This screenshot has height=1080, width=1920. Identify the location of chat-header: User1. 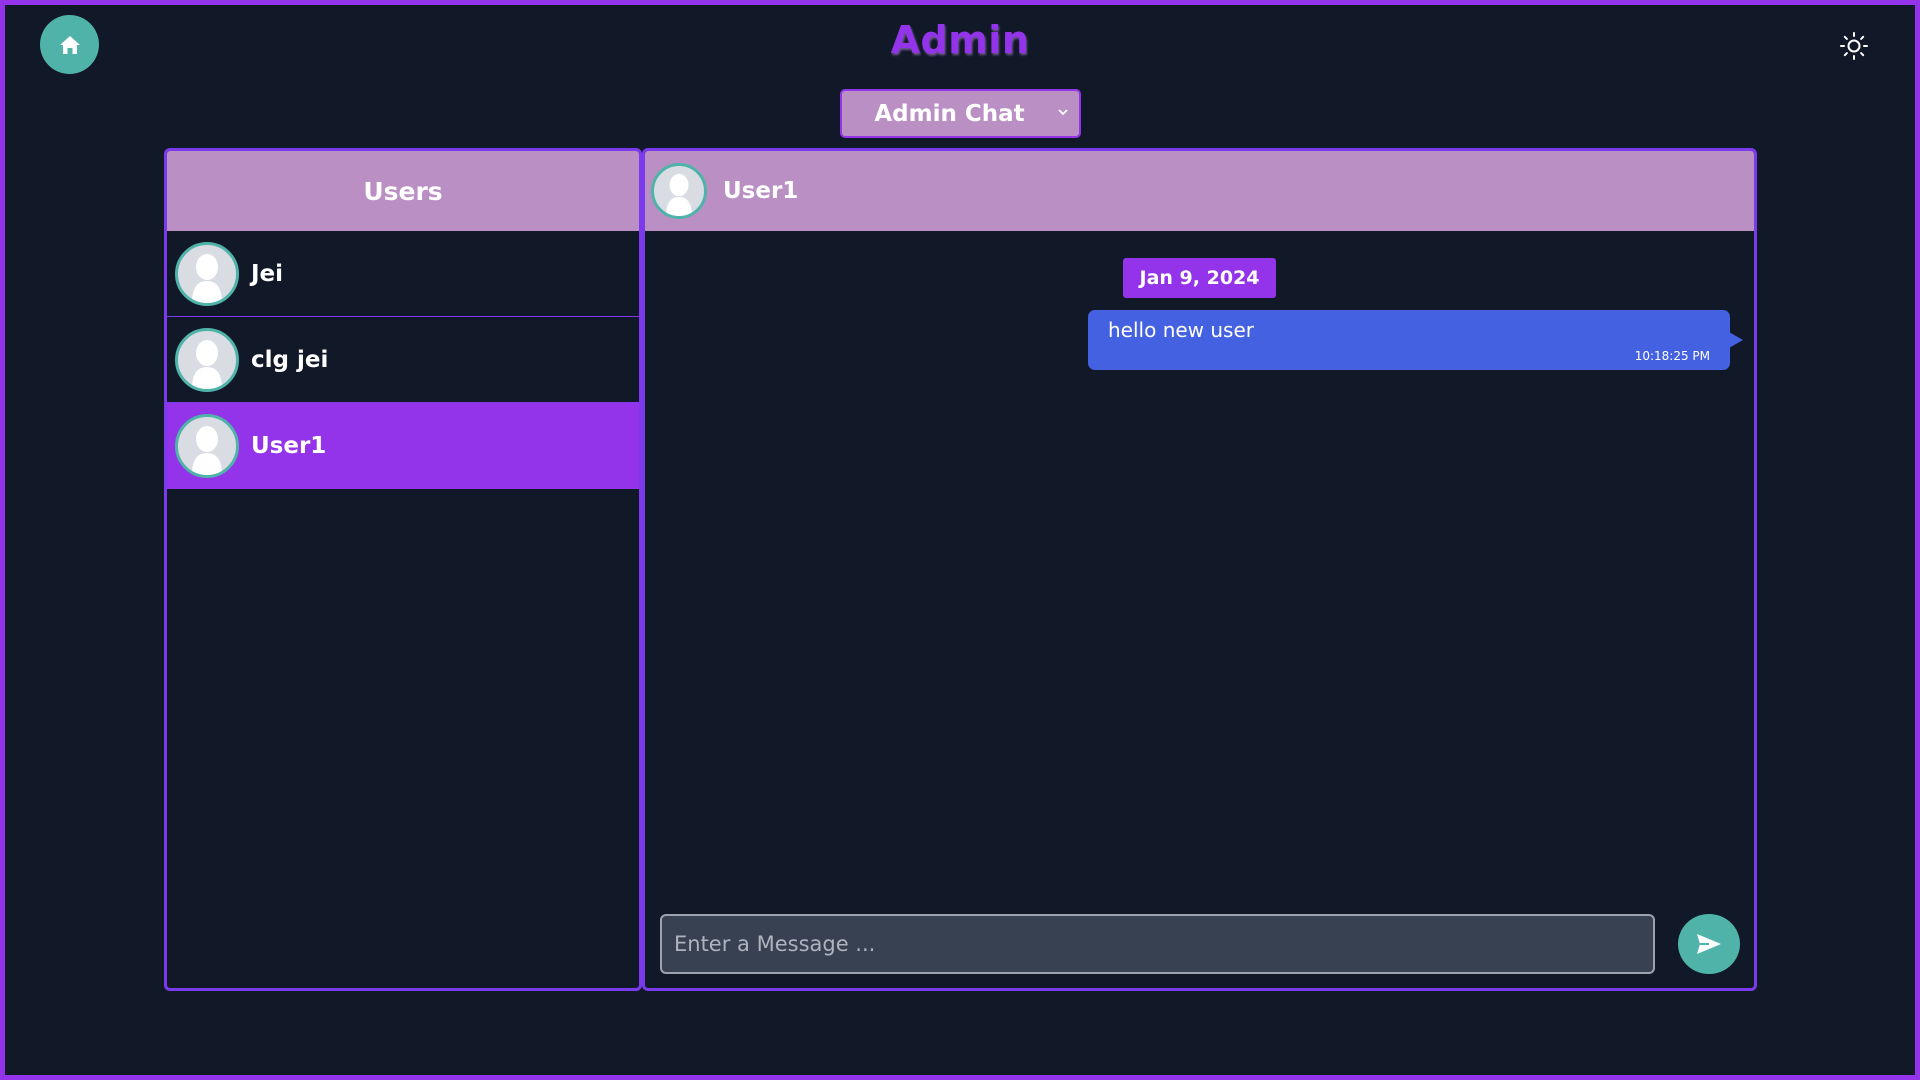
(1199, 191).